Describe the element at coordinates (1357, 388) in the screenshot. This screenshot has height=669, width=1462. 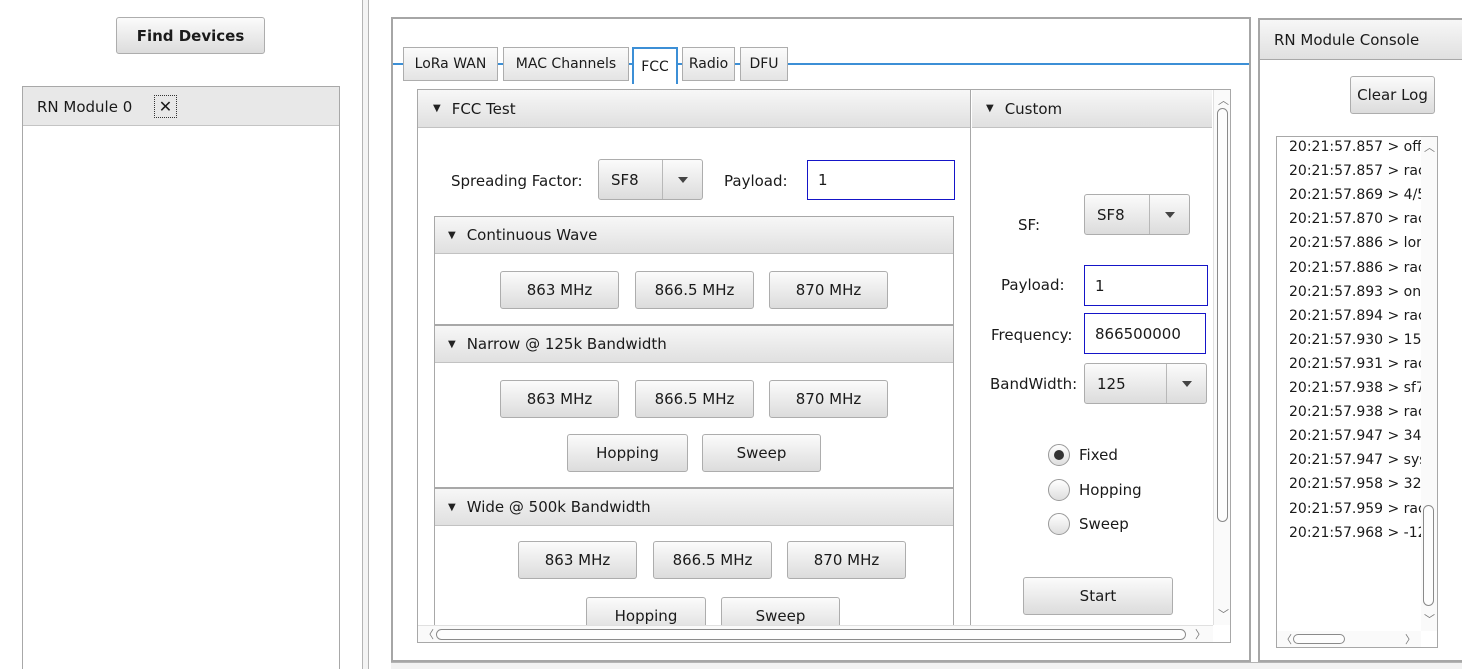
I see `log-line: 20:21:57.938 > sf7` at that location.